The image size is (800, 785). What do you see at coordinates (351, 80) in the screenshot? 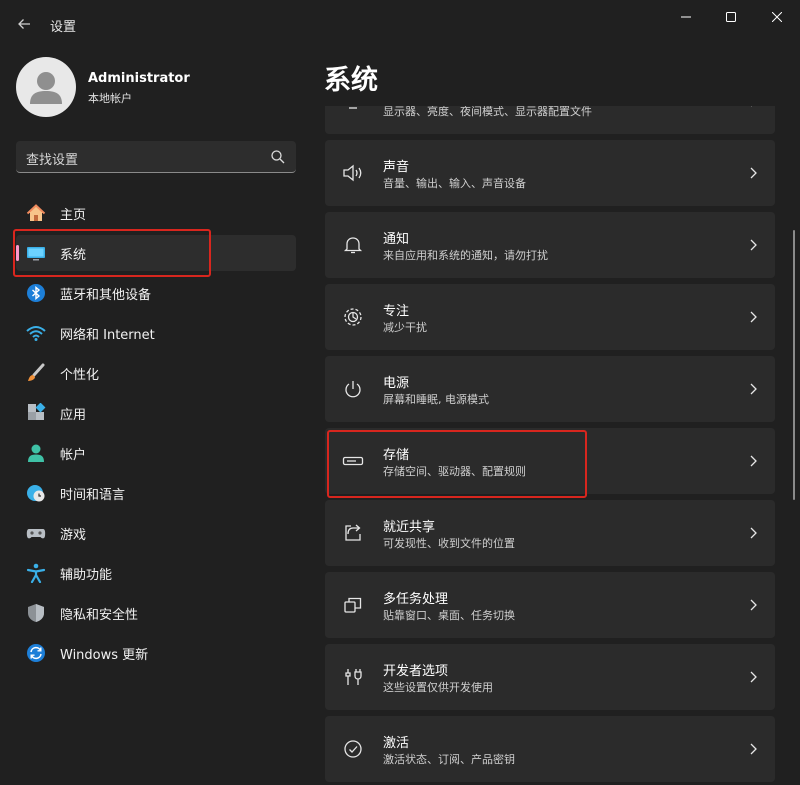
I see `page-title: 系统` at bounding box center [351, 80].